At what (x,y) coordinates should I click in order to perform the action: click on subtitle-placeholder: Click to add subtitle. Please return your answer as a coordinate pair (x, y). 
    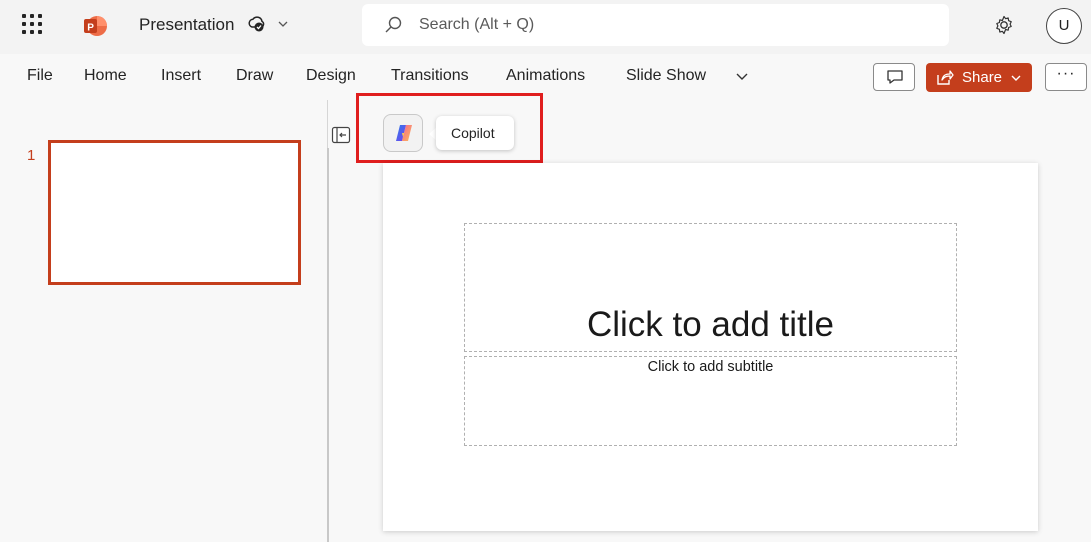
    Looking at the image, I should click on (710, 367).